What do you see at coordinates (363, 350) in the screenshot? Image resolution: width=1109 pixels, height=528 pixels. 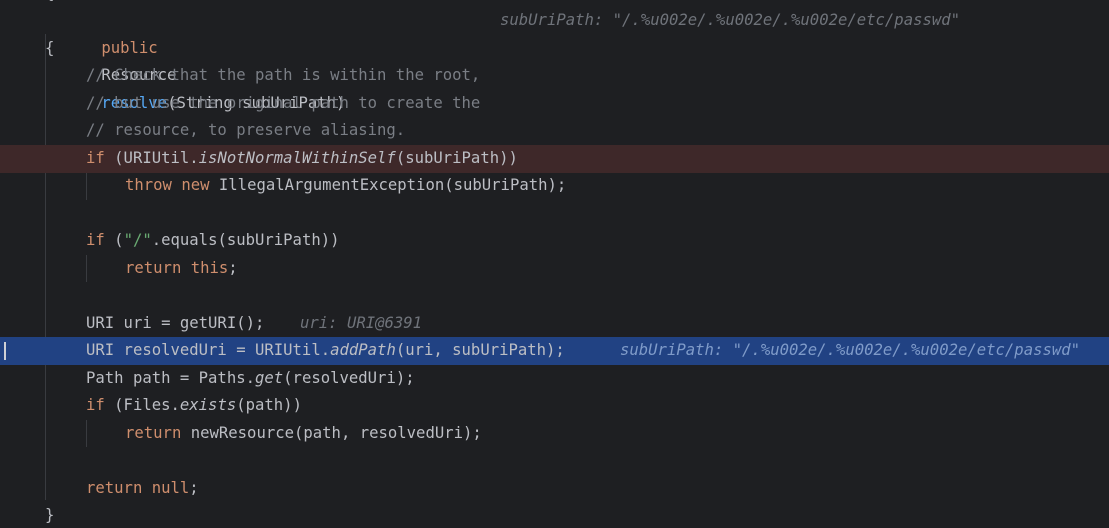 I see `method-call: addPath` at bounding box center [363, 350].